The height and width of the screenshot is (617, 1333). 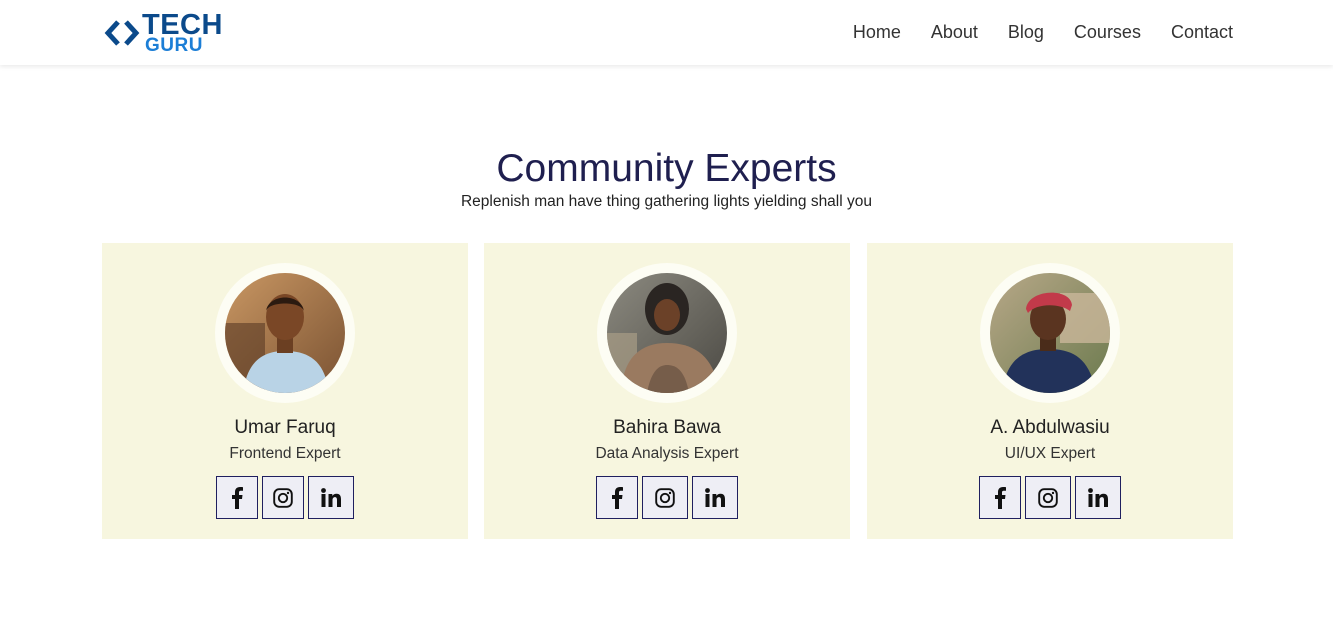 I want to click on expert-card: Umar Faruq Frontend Expert, so click(x=285, y=391).